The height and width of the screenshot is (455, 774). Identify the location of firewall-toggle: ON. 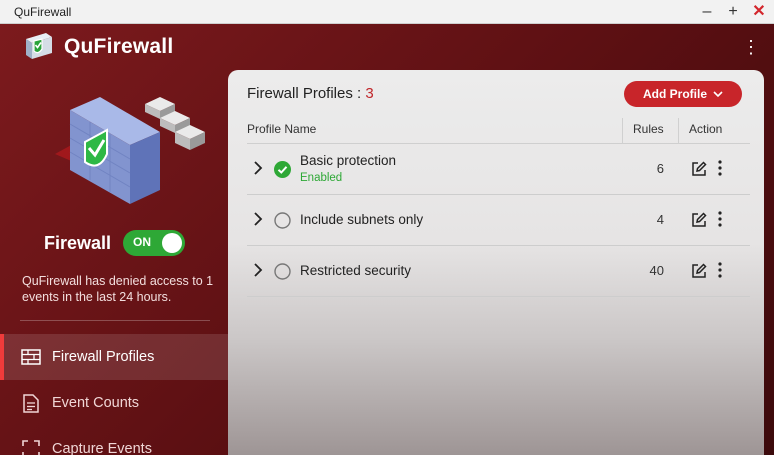
(154, 243).